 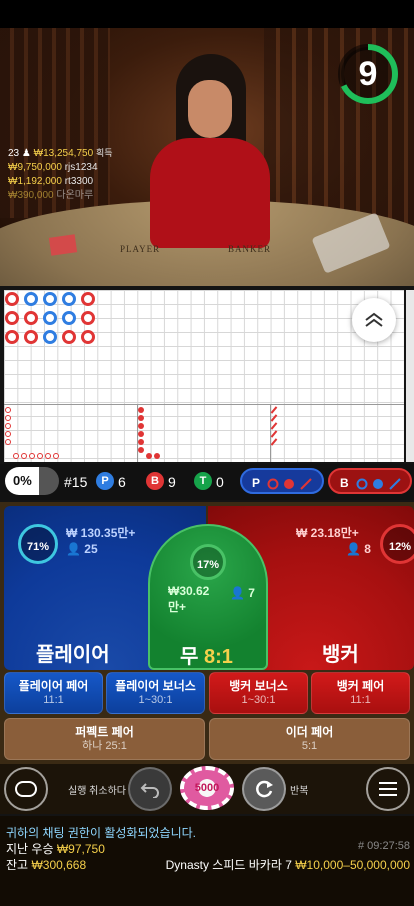 I want to click on tie-payout: 8:1, so click(x=218, y=657).